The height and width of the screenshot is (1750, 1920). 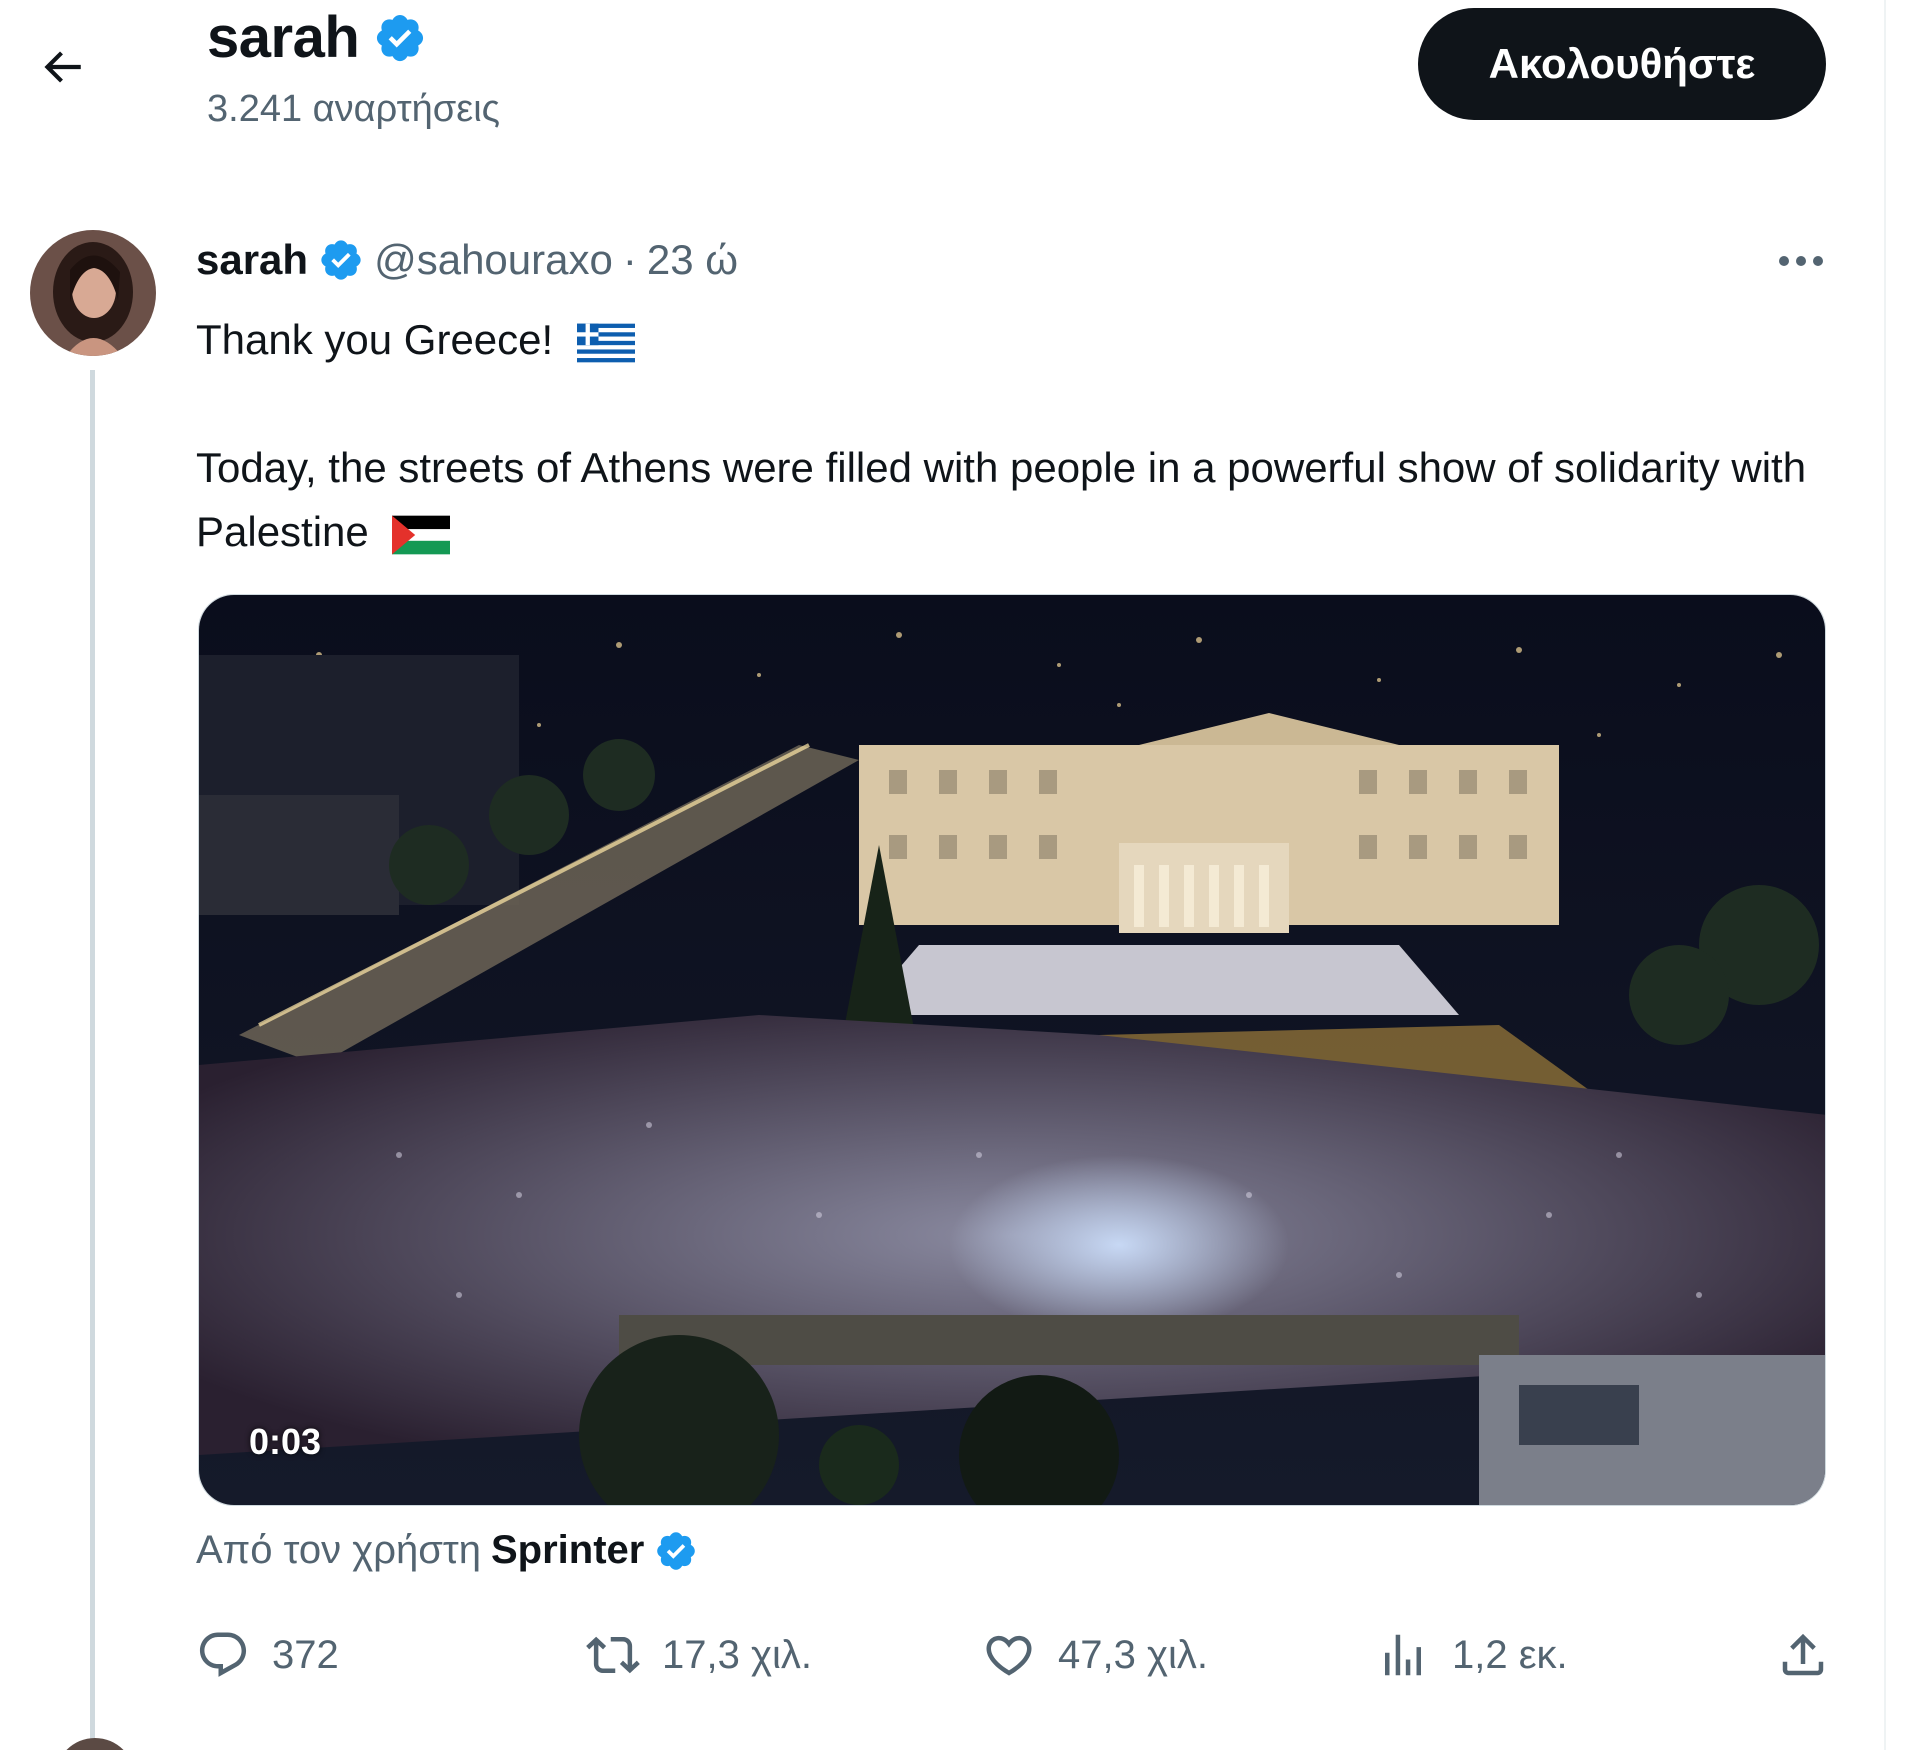 I want to click on back-button, so click(x=62, y=67).